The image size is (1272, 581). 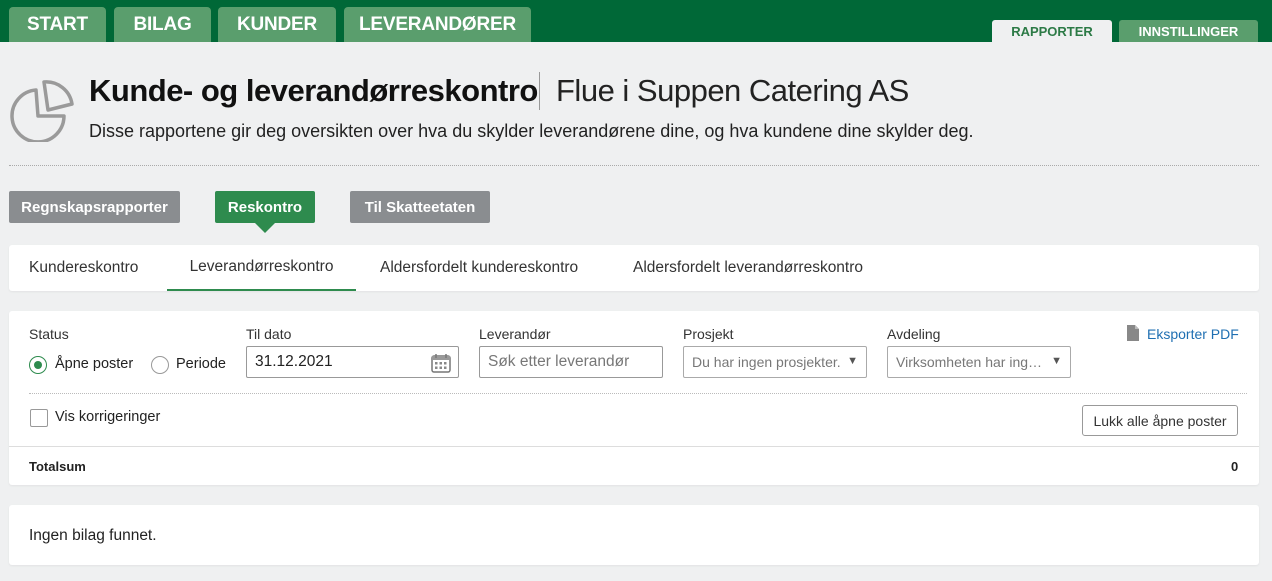 I want to click on nav-tab-bilag: BILAG, so click(x=162, y=24).